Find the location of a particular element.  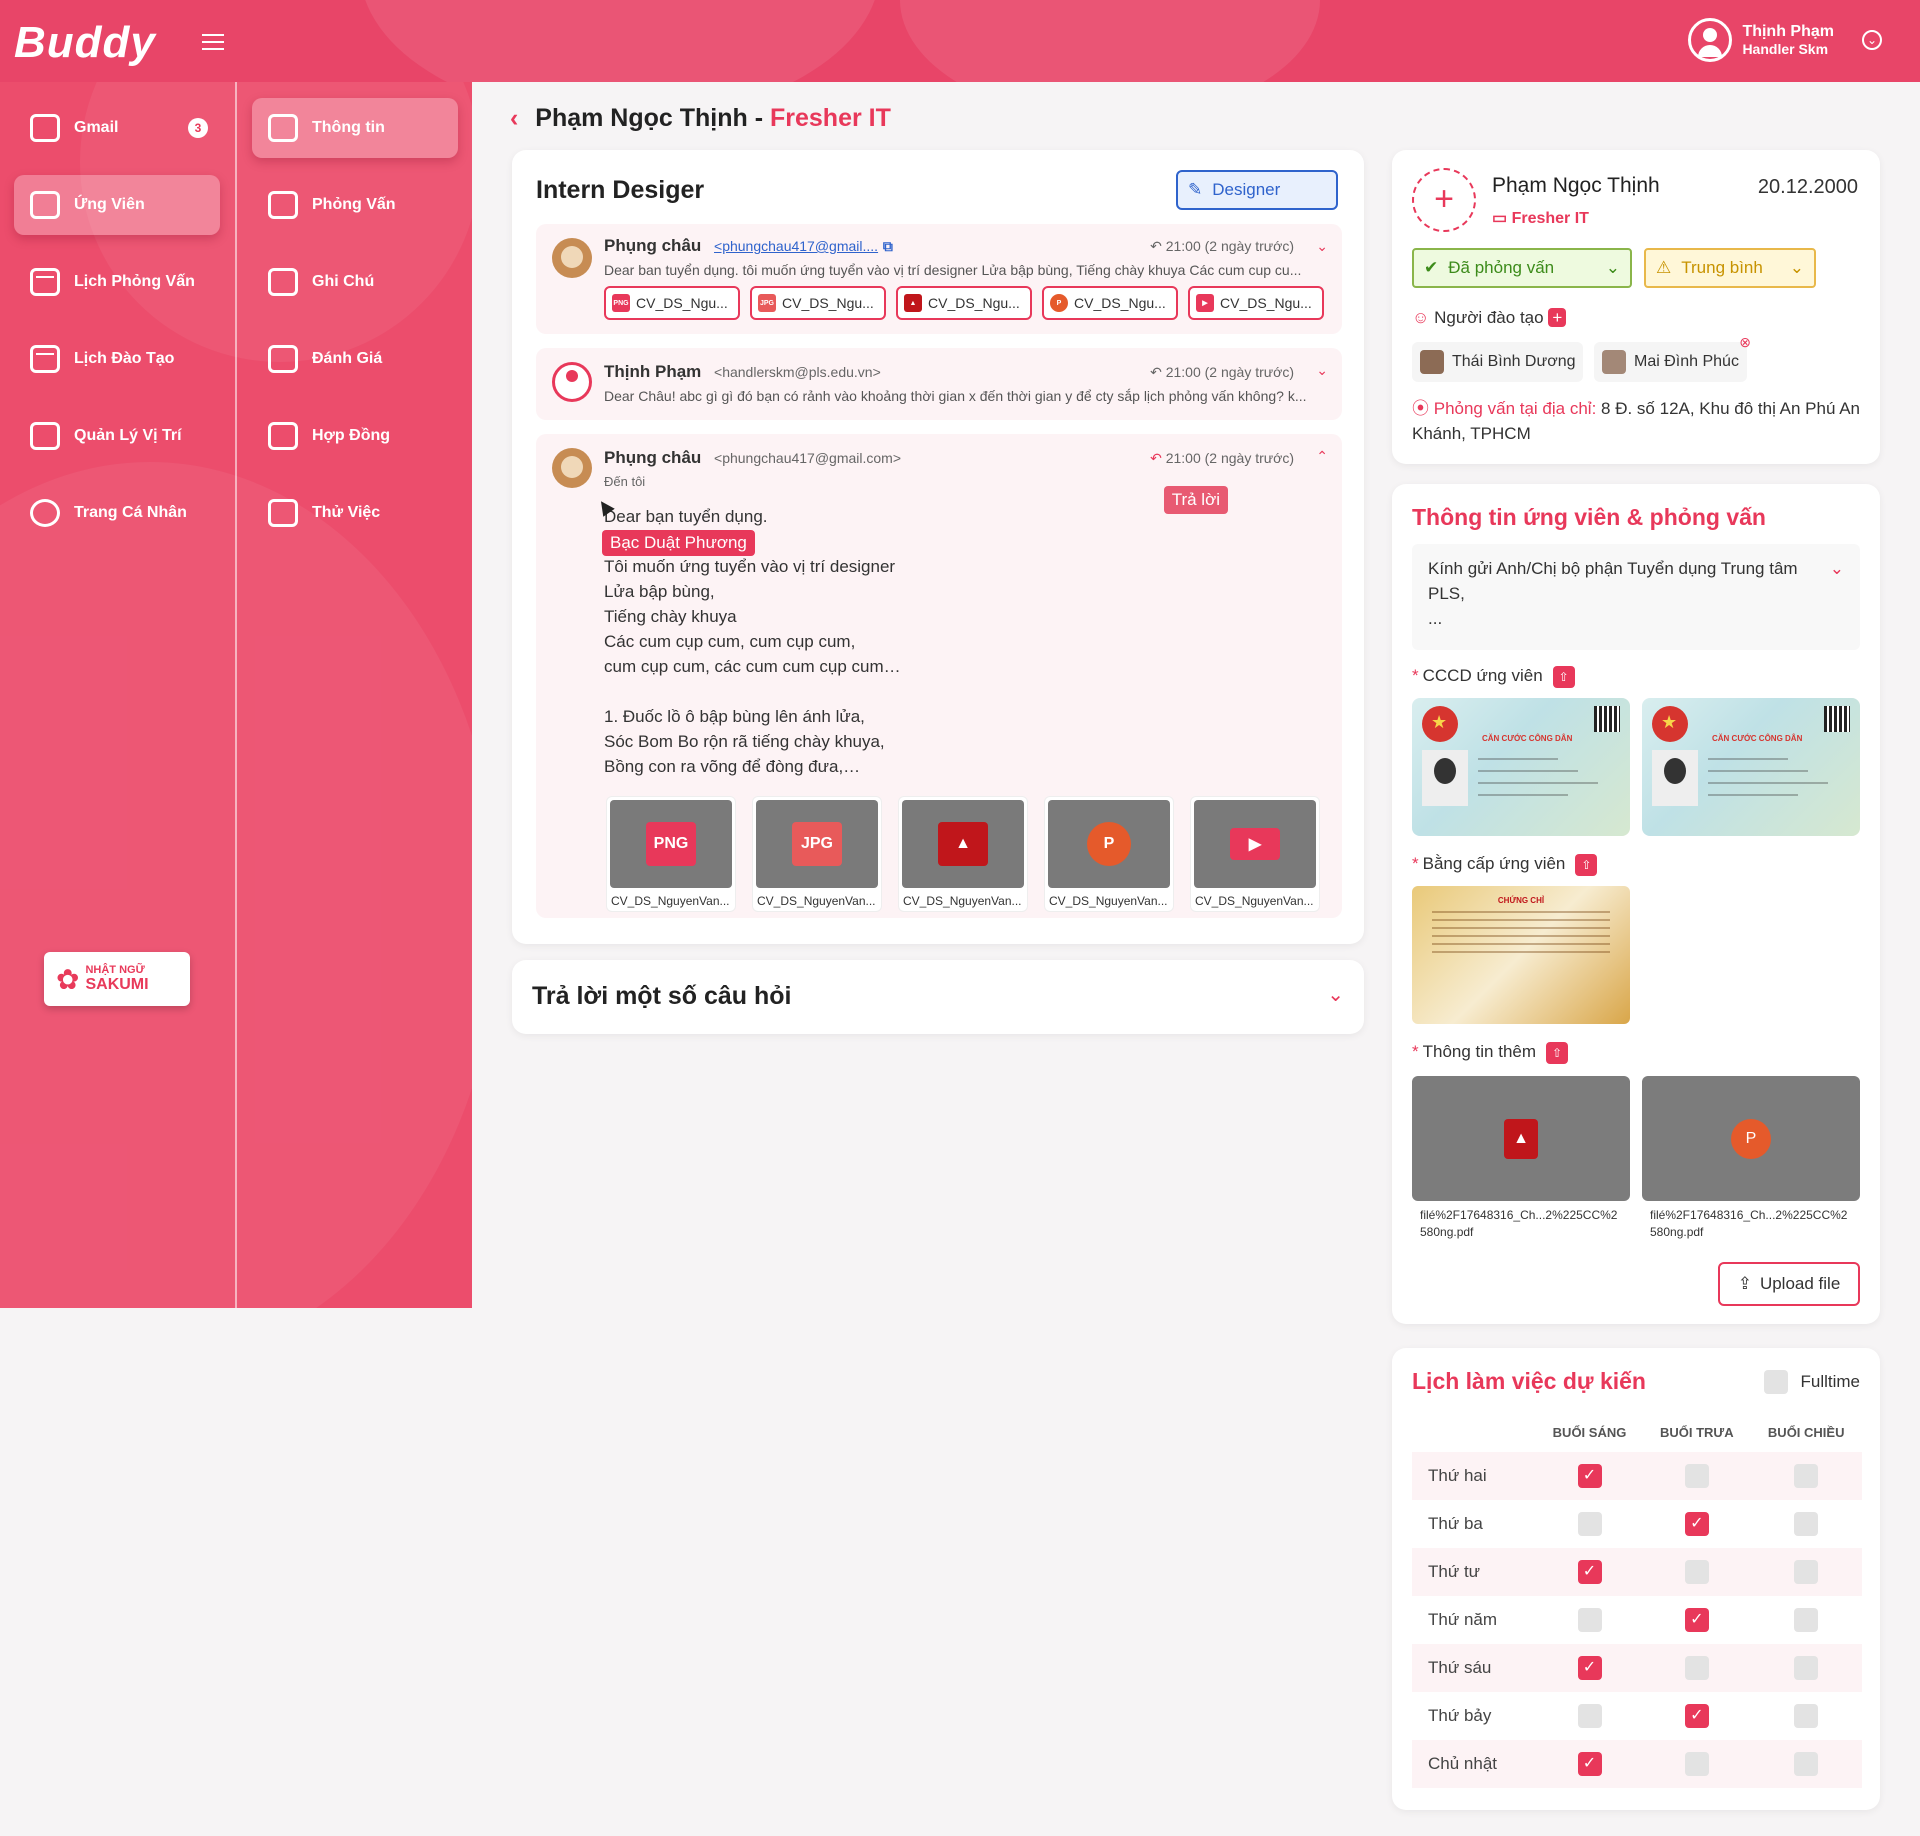

buddy-logo: Buddy is located at coordinates (85, 43).